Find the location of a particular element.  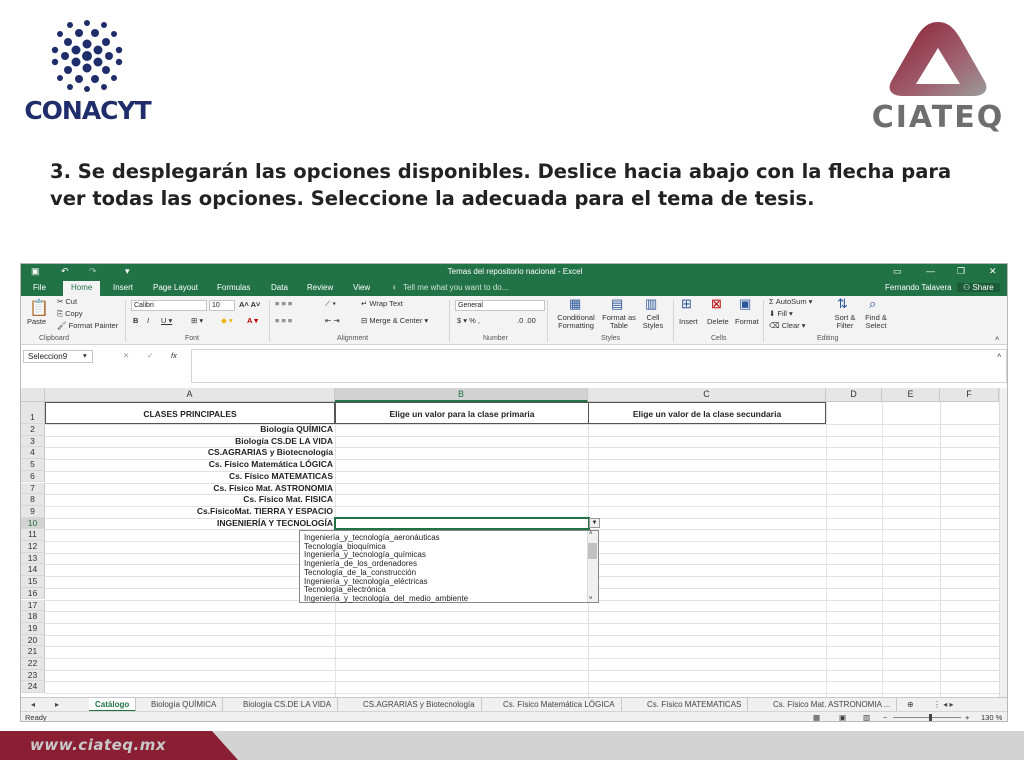

menu-view: View is located at coordinates (361, 287).